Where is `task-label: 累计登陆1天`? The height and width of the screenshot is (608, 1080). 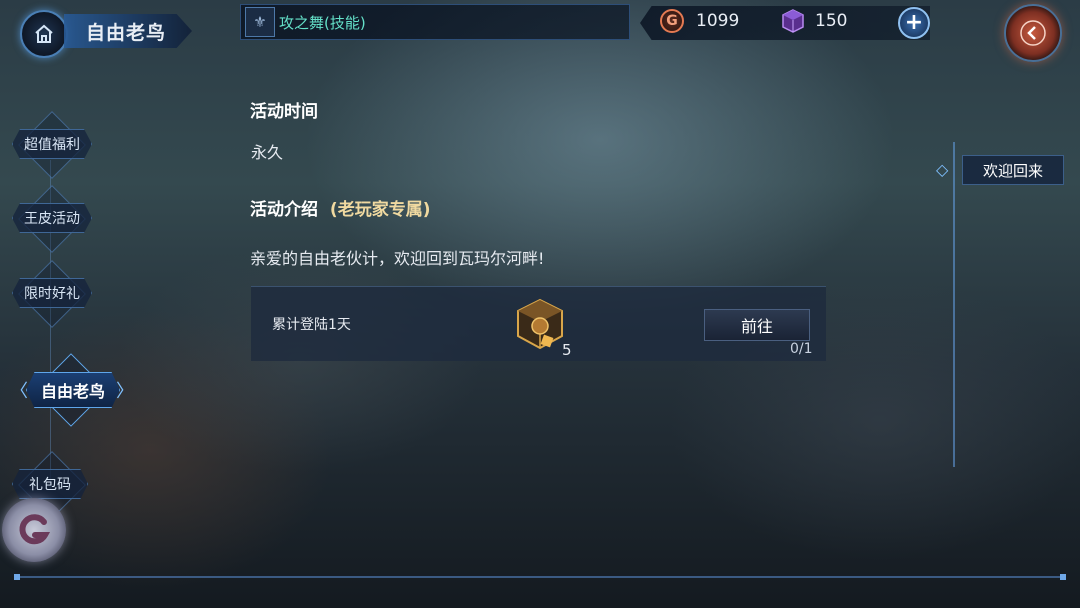 task-label: 累计登陆1天 is located at coordinates (311, 325).